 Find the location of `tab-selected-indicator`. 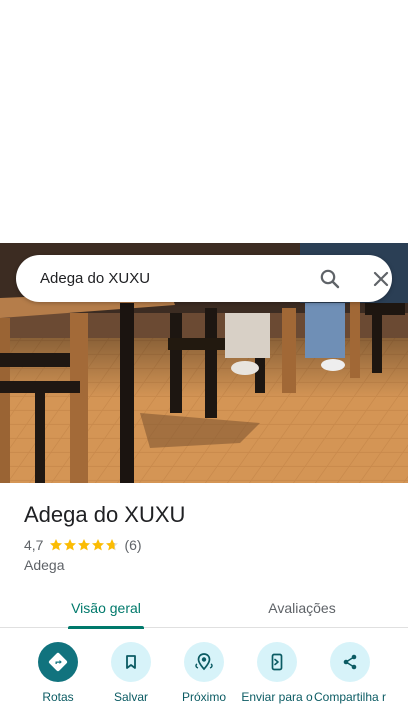

tab-selected-indicator is located at coordinates (106, 627).